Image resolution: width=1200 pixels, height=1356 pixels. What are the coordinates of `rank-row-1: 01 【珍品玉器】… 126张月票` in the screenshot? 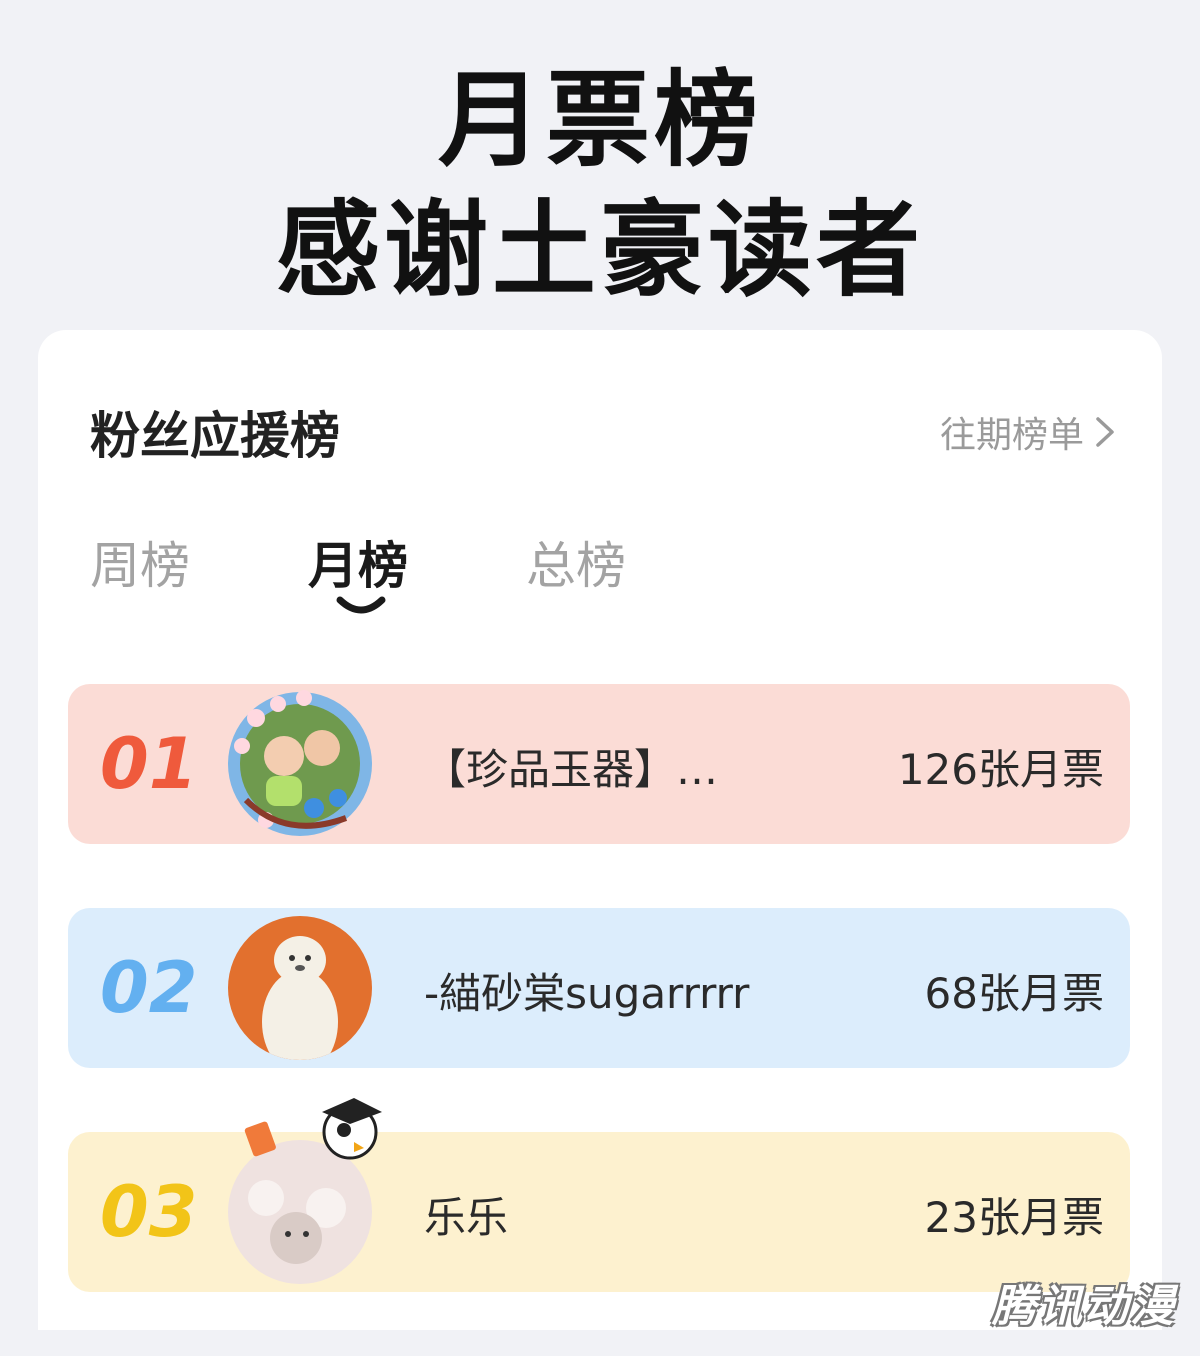 It's located at (599, 764).